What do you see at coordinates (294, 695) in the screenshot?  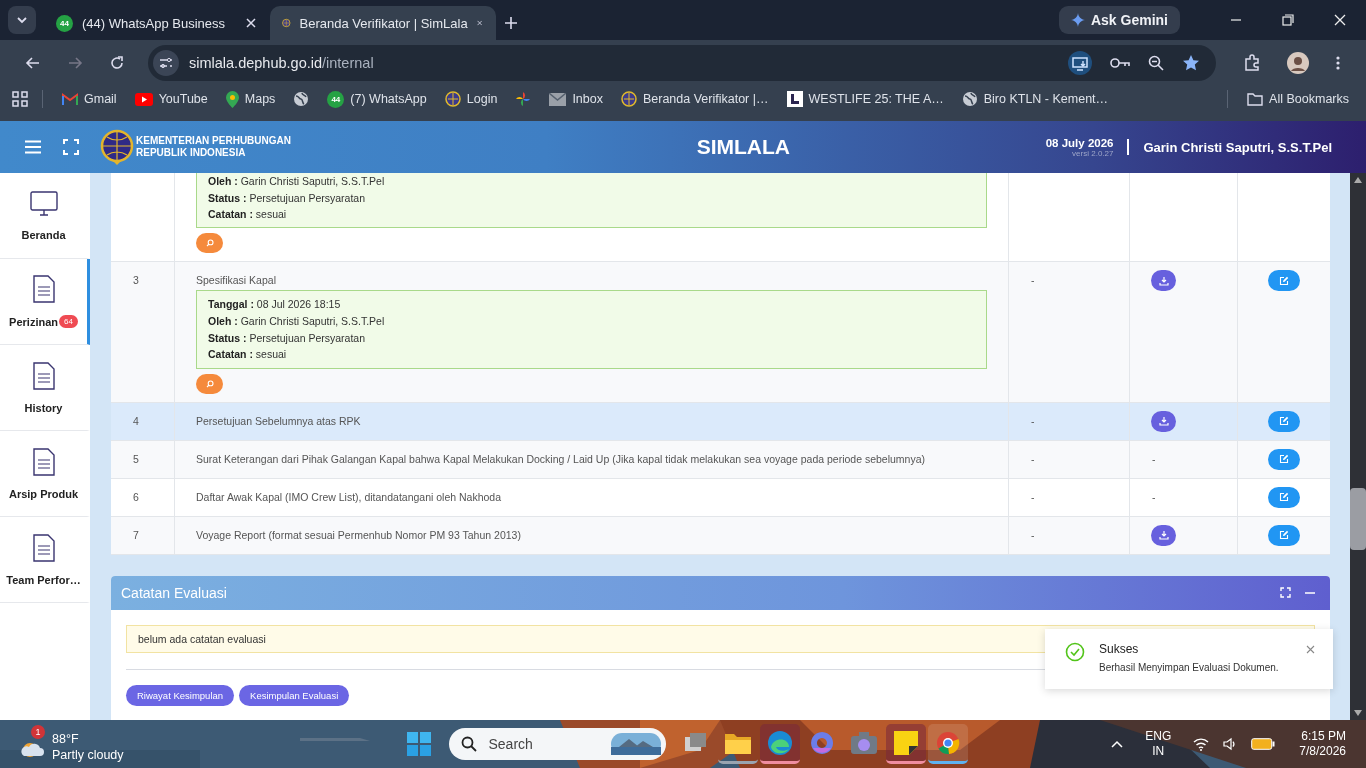 I see `conclusion-button: Kesimpulan Evaluasi` at bounding box center [294, 695].